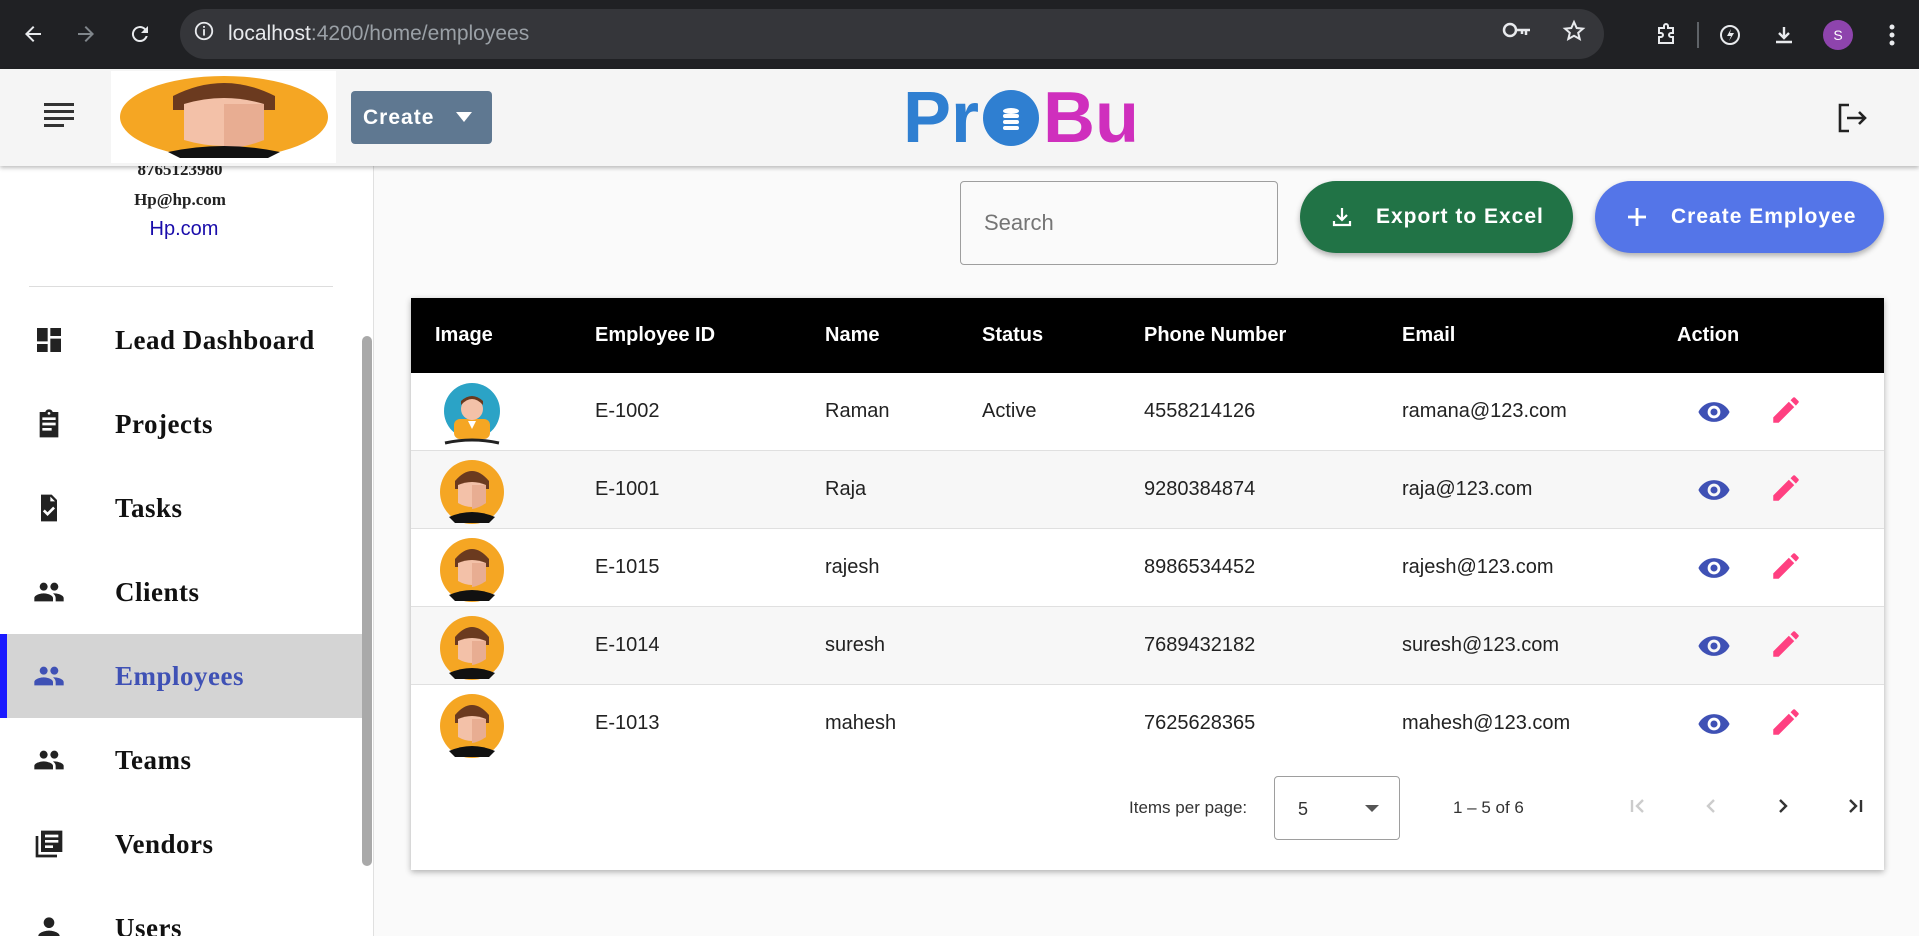 The height and width of the screenshot is (936, 1919). What do you see at coordinates (269, 33) in the screenshot?
I see `url-host: localhost` at bounding box center [269, 33].